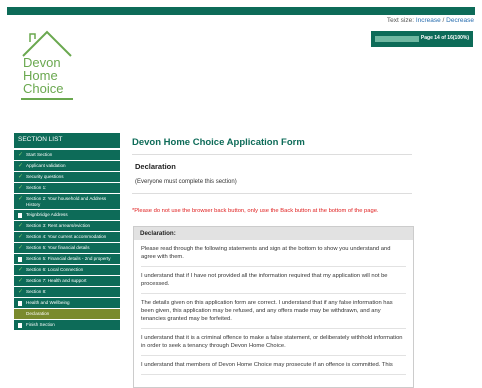  I want to click on sidebar-item-label: Section 7: Health and support, so click(56, 280).